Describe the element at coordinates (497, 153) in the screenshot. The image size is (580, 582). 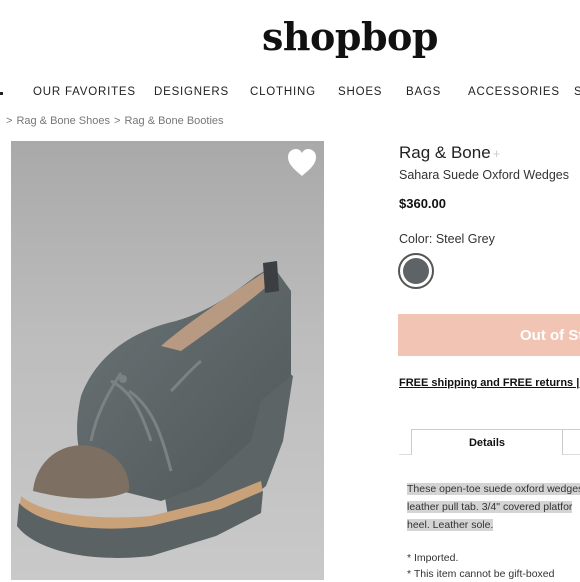
I see `follow-brand-plus-icon: +` at that location.